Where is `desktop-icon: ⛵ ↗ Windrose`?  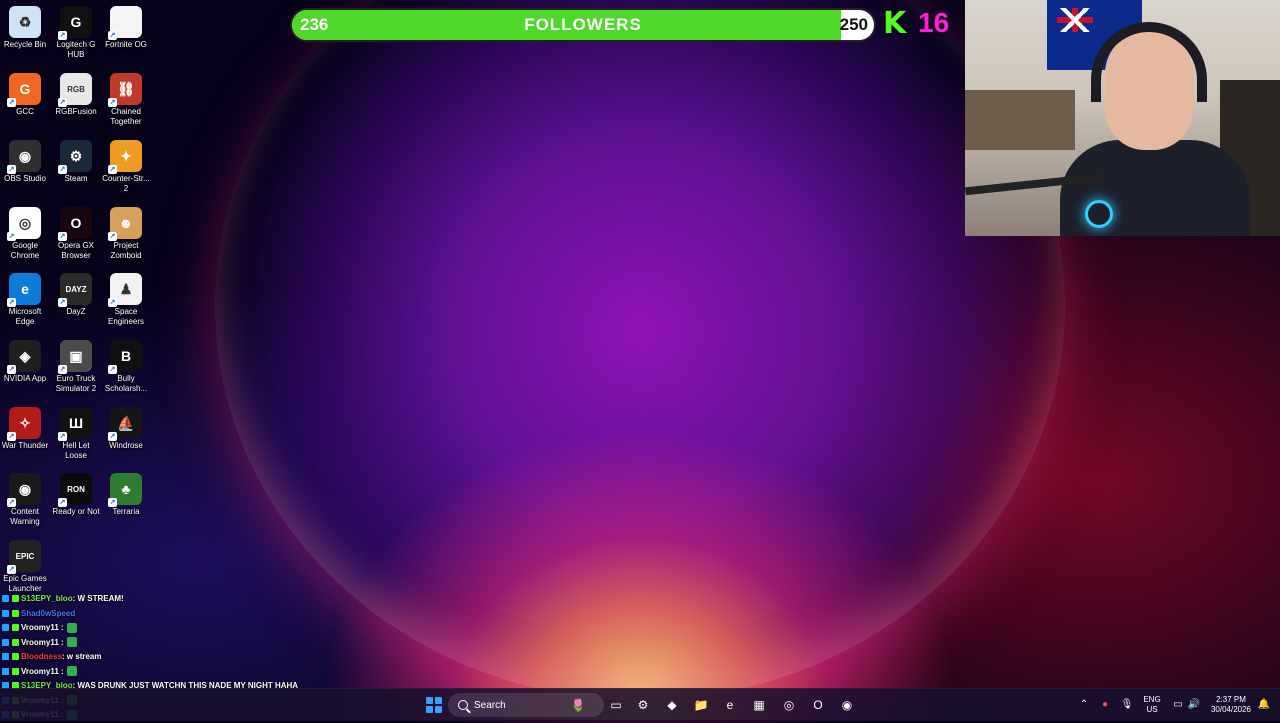
desktop-icon: ⛵ ↗ Windrose is located at coordinates (126, 429).